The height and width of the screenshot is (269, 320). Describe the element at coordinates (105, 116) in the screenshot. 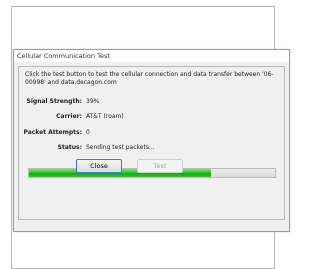

I see `carrier-value: AT&T (roam)` at that location.